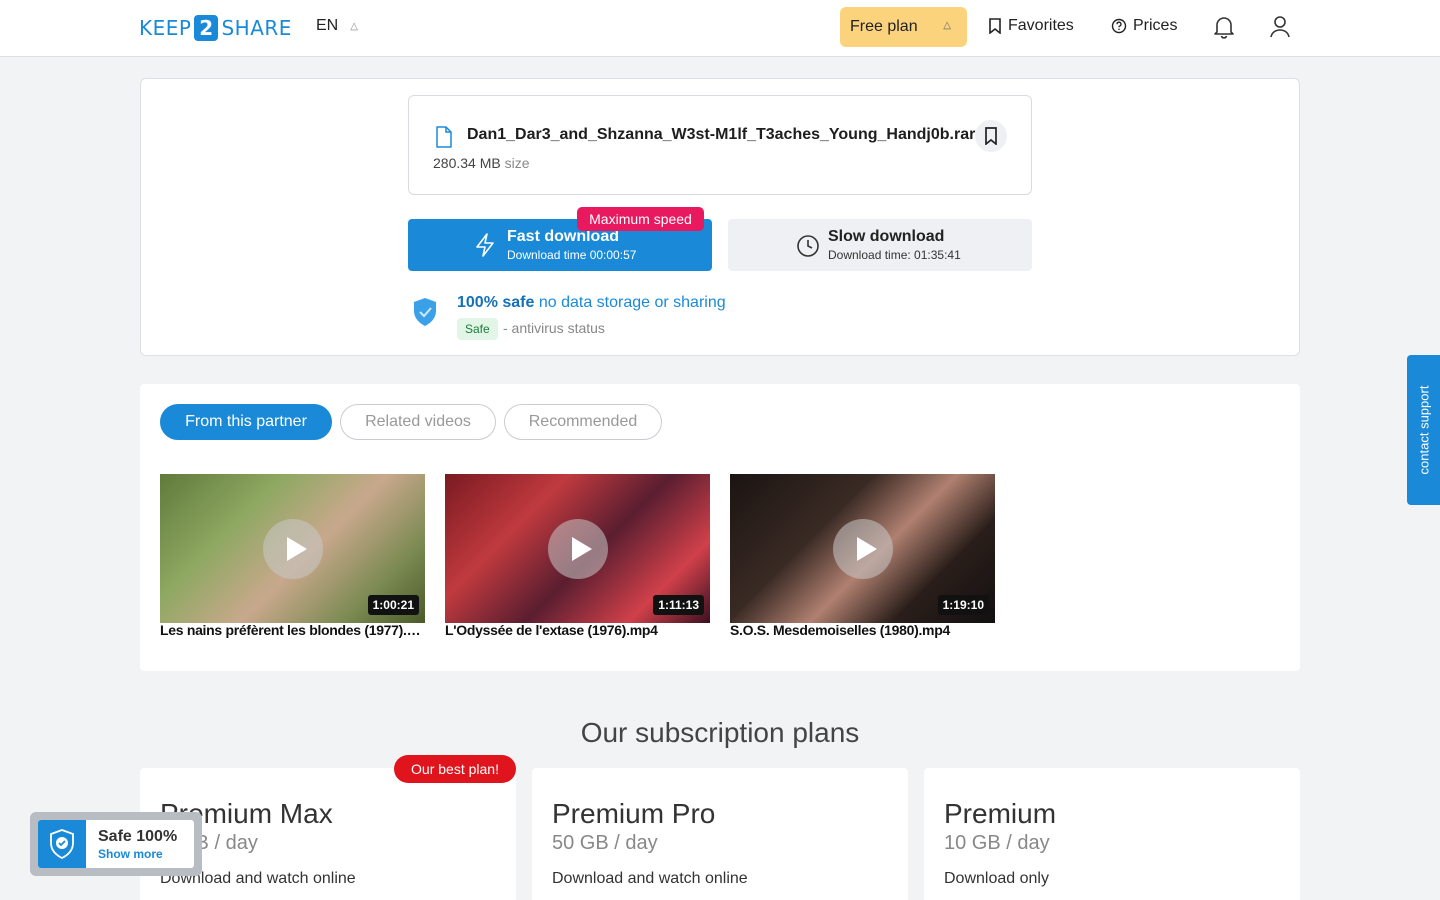 The image size is (1440, 900). Describe the element at coordinates (1119, 26) in the screenshot. I see `question-circle-icon` at that location.